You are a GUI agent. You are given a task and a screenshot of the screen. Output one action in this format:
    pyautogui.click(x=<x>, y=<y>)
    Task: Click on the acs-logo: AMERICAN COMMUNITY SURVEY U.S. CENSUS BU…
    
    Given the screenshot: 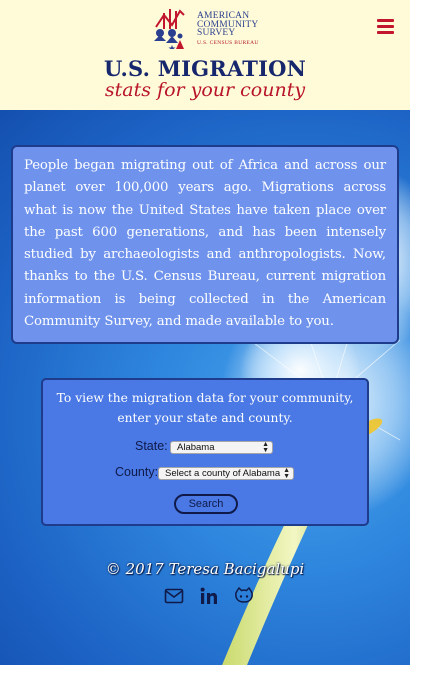 What is the action you would take?
    pyautogui.click(x=207, y=27)
    